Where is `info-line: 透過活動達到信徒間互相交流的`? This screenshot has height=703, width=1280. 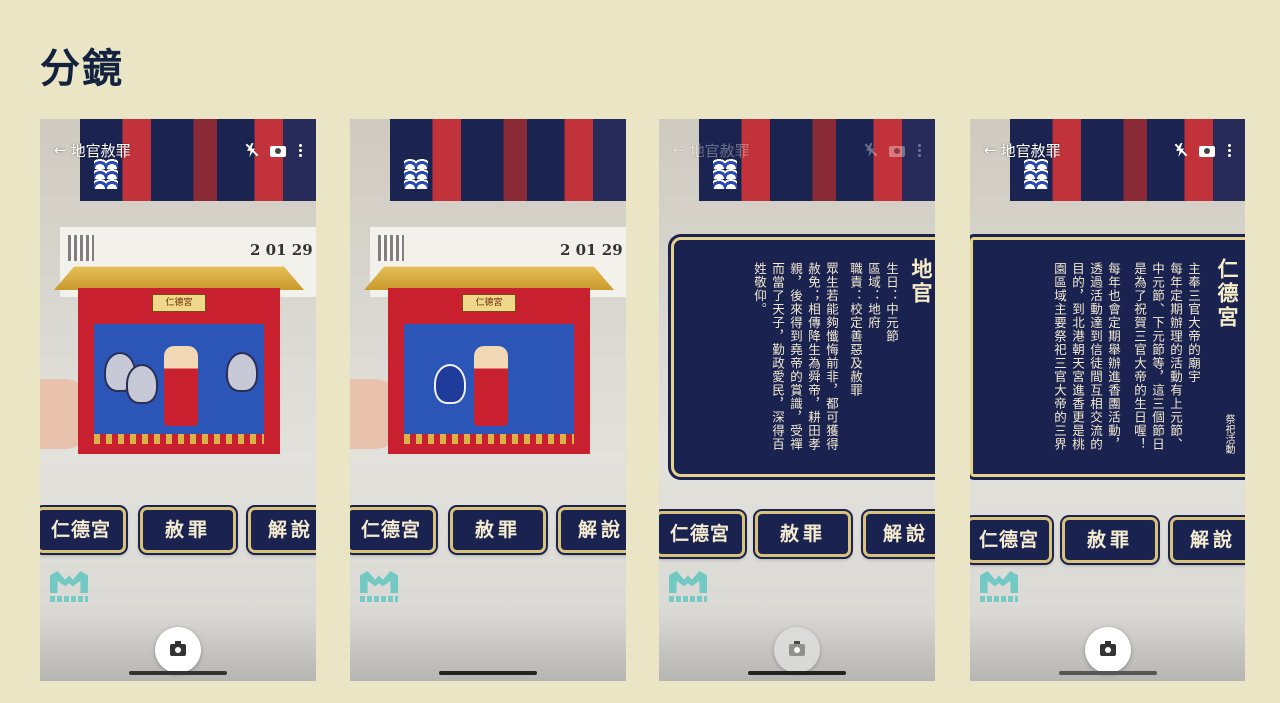 info-line: 透過活動達到信徒間互相交流的 is located at coordinates (1095, 356).